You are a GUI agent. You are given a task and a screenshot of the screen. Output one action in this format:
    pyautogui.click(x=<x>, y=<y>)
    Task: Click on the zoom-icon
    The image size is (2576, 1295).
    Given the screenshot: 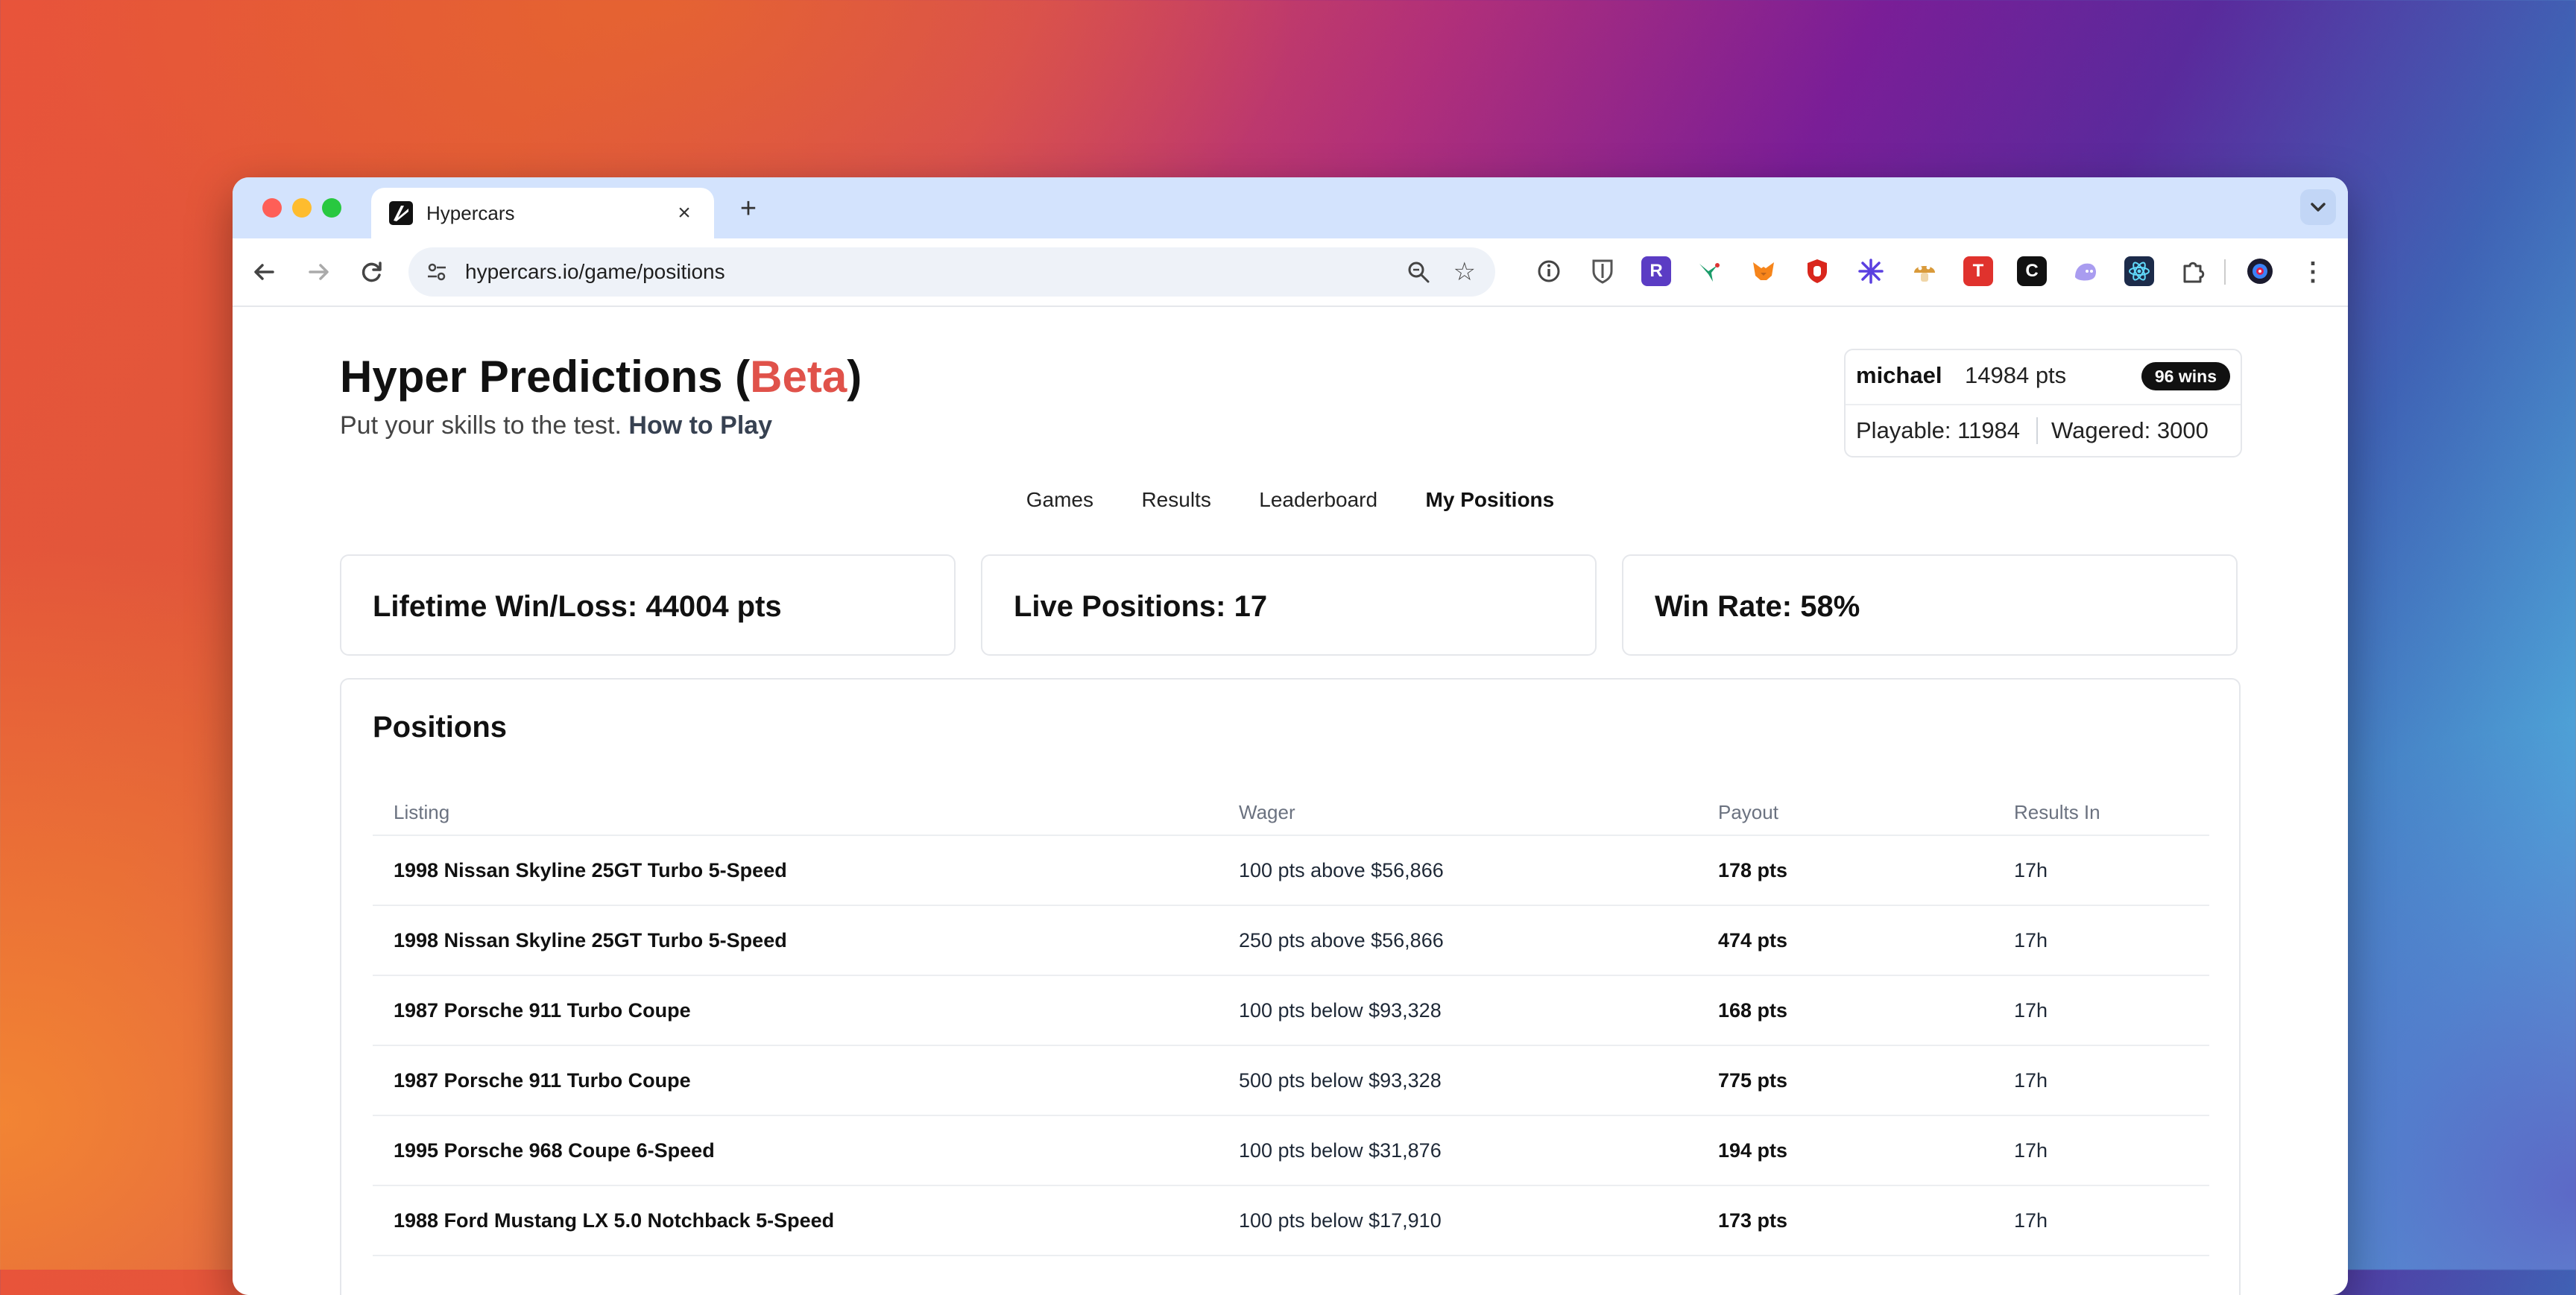 What is the action you would take?
    pyautogui.click(x=1418, y=272)
    